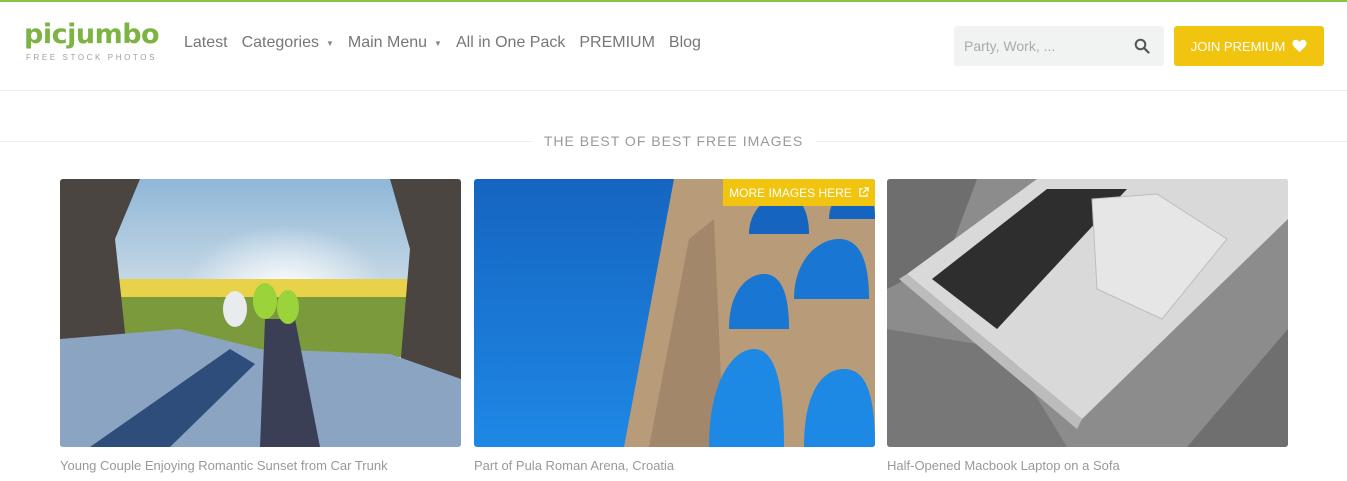  I want to click on heart-icon, so click(1299, 46).